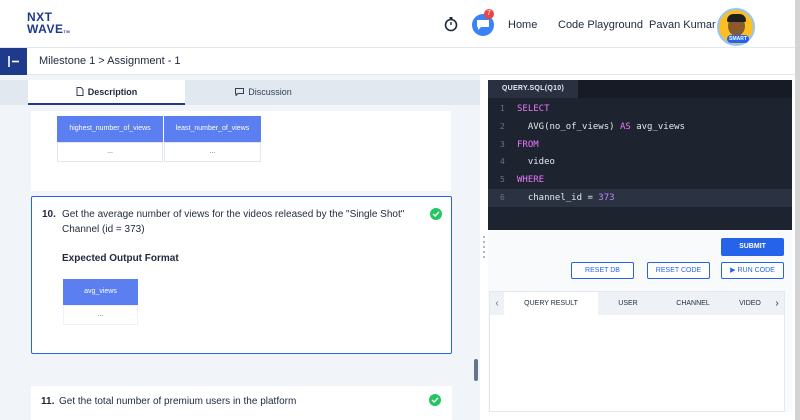  Describe the element at coordinates (212, 129) in the screenshot. I see `table-header: least_number_of_views` at that location.